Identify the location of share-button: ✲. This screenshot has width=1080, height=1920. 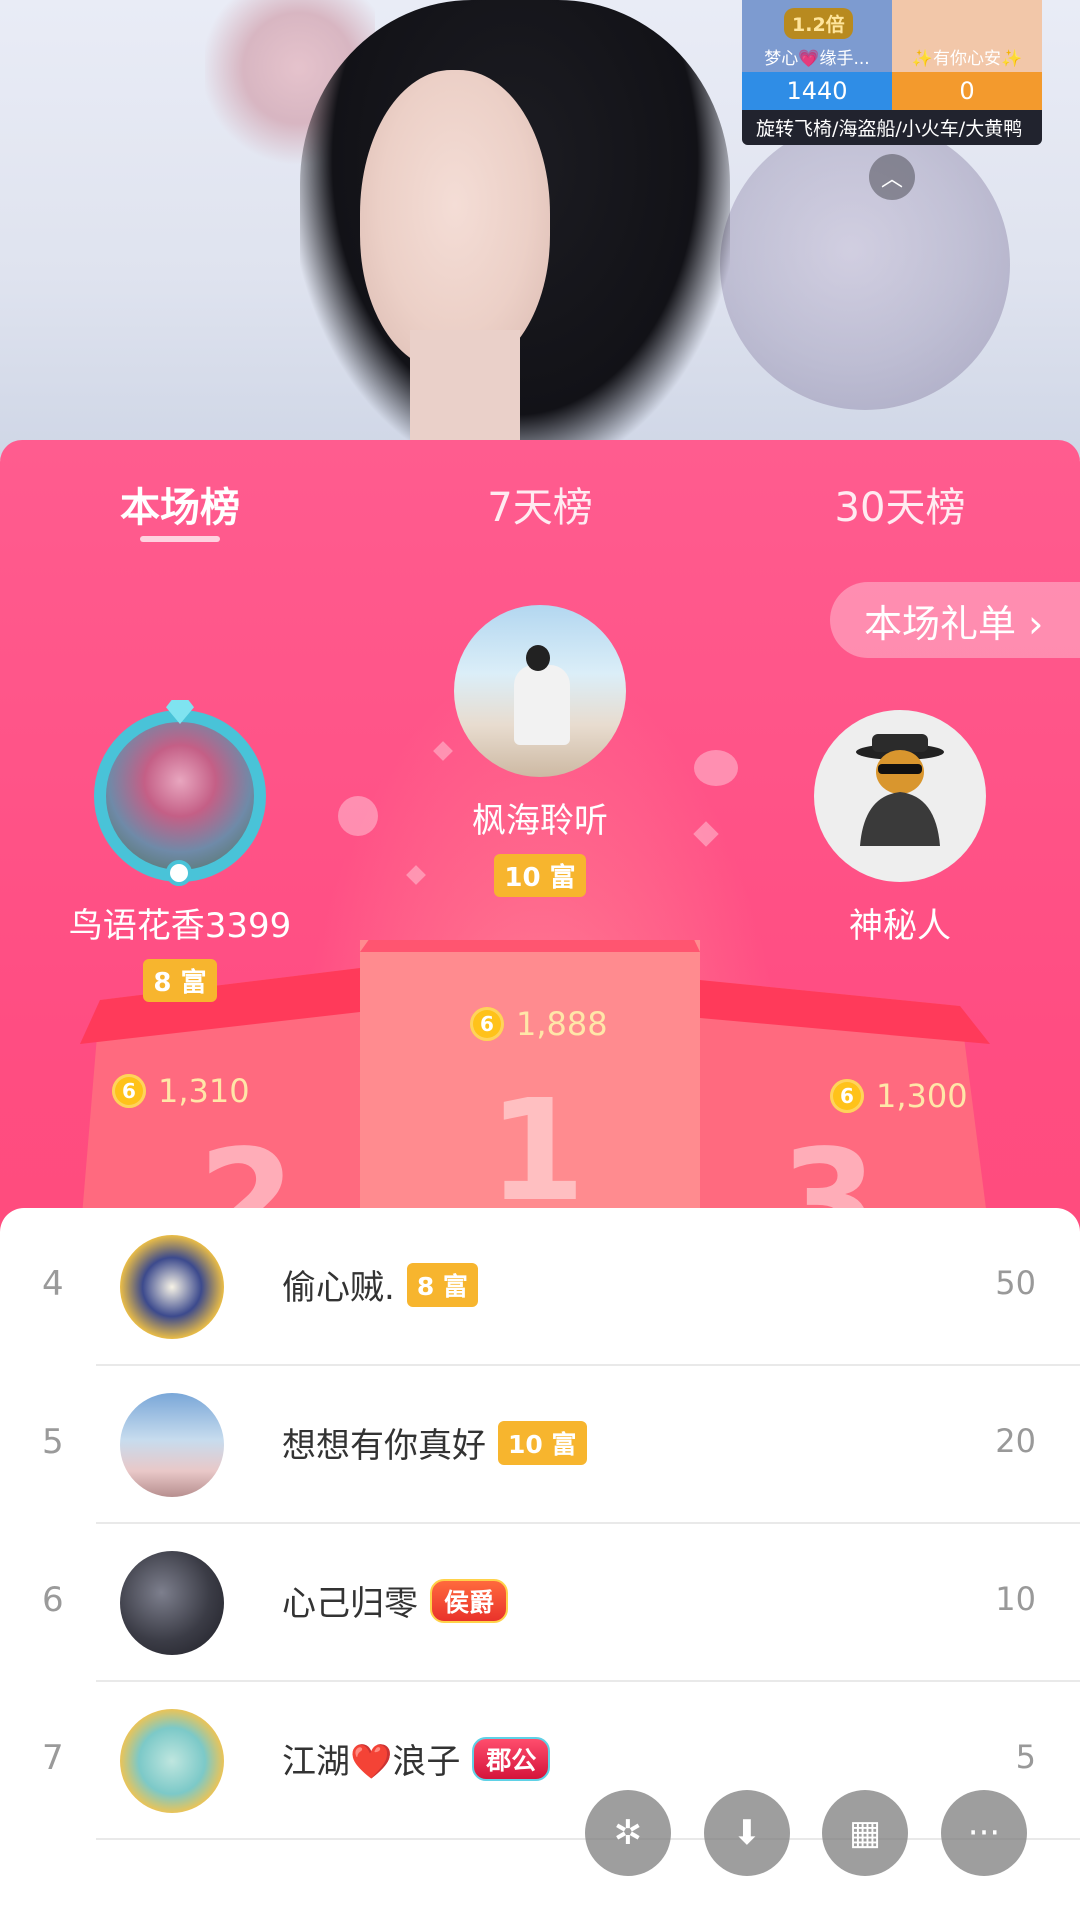
(628, 1833).